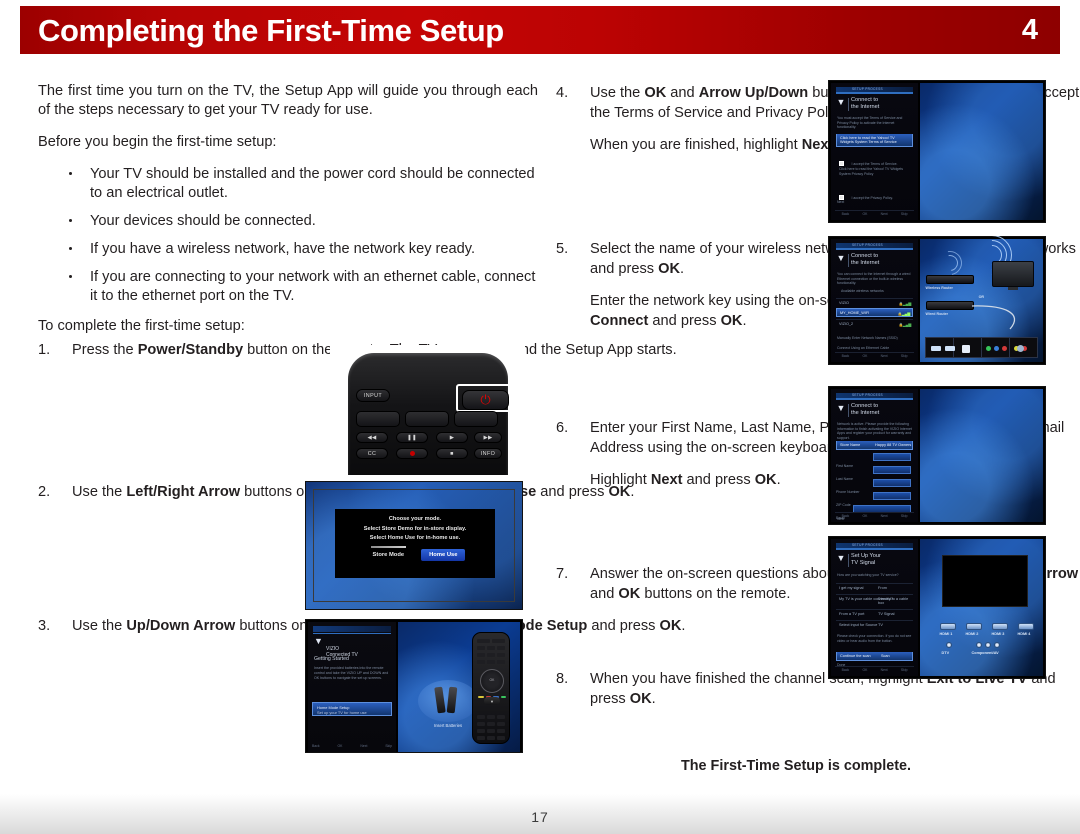 This screenshot has height=834, width=1080. I want to click on list-item: Your devices should be connected., so click(288, 221).